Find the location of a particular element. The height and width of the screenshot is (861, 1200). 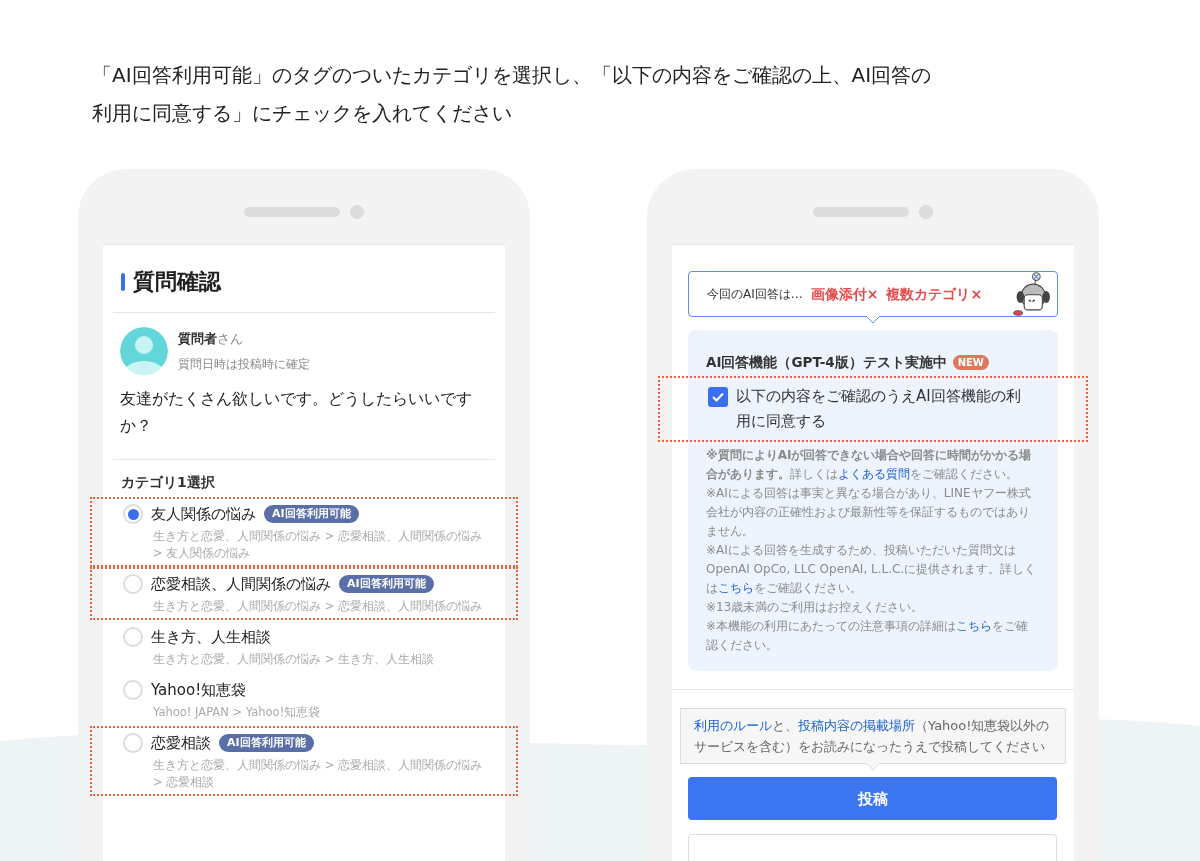

banner-unavailable-text: 画像添付× is located at coordinates (844, 294).